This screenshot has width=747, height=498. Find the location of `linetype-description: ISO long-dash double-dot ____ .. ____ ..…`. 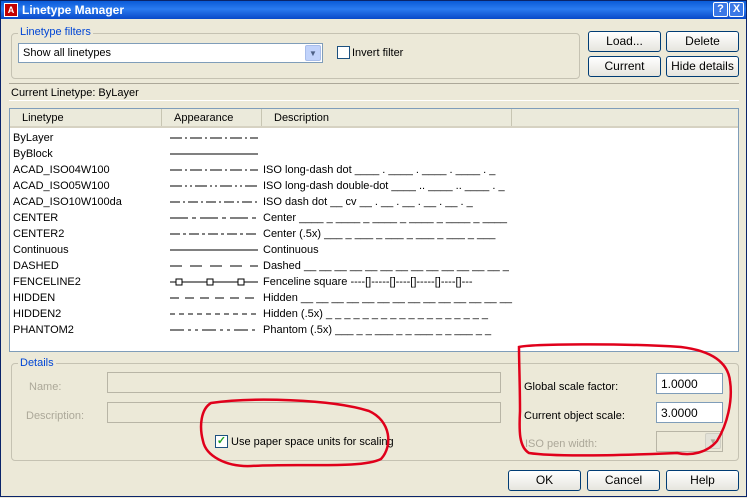

linetype-description: ISO long-dash double-dot ____ .. ____ ..… is located at coordinates (384, 186).